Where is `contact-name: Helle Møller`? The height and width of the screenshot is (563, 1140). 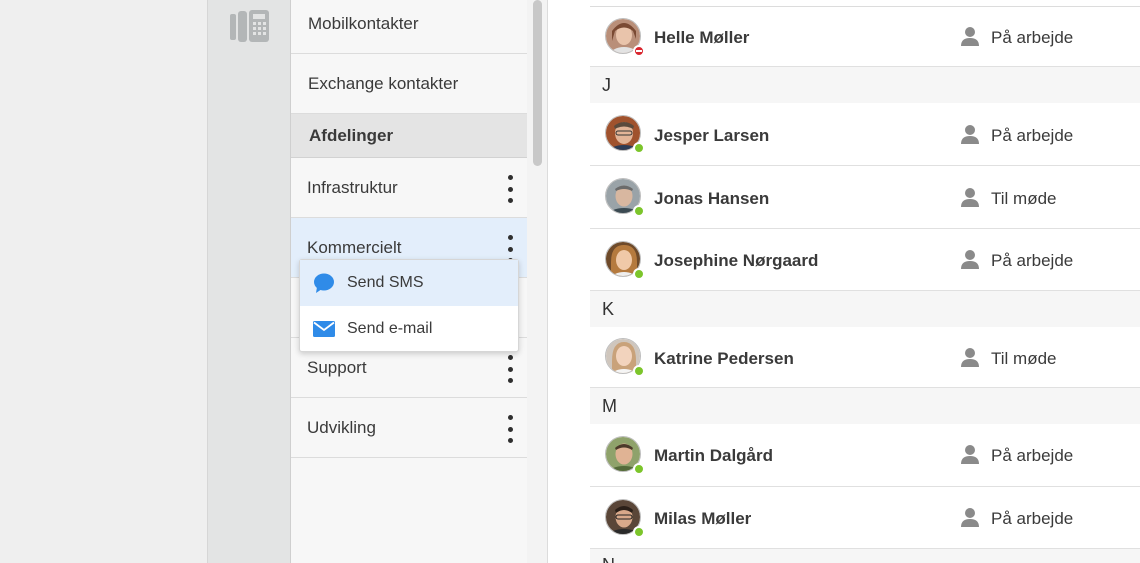 contact-name: Helle Møller is located at coordinates (702, 37).